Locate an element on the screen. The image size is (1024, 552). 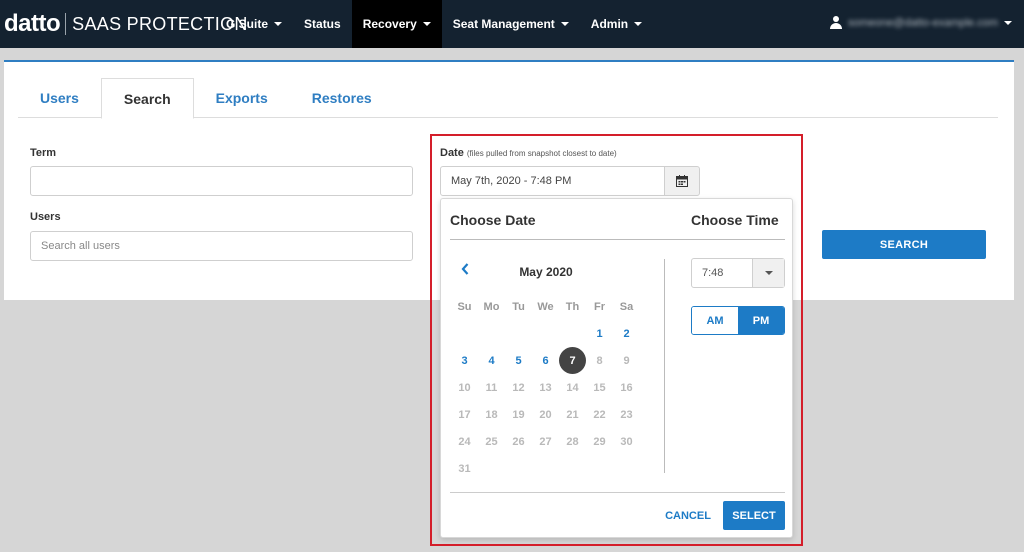
nav-seat-management: Seat Management is located at coordinates (511, 24).